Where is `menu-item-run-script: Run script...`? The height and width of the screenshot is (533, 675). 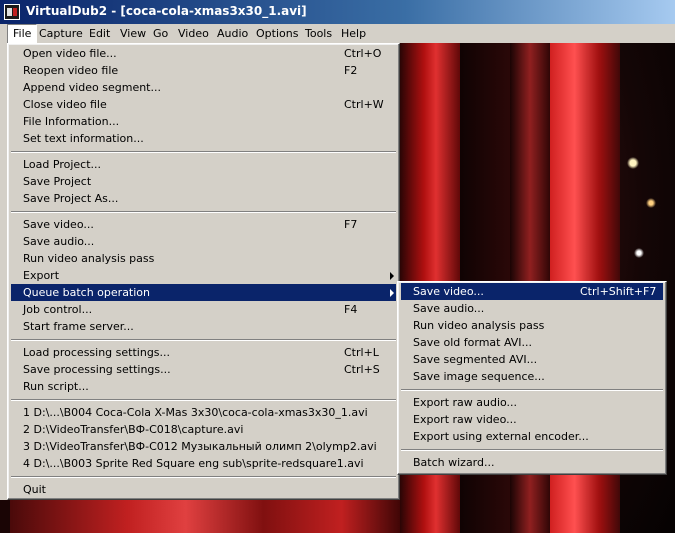 menu-item-run-script: Run script... is located at coordinates (203, 386).